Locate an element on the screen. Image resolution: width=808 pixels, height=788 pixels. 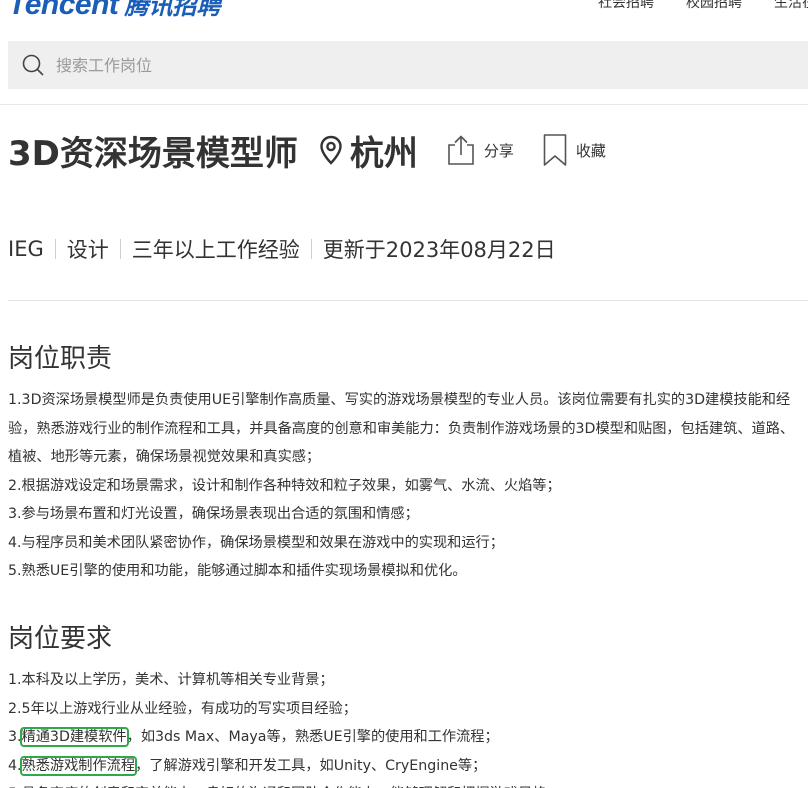
favorite-button: 收藏 is located at coordinates (574, 150).